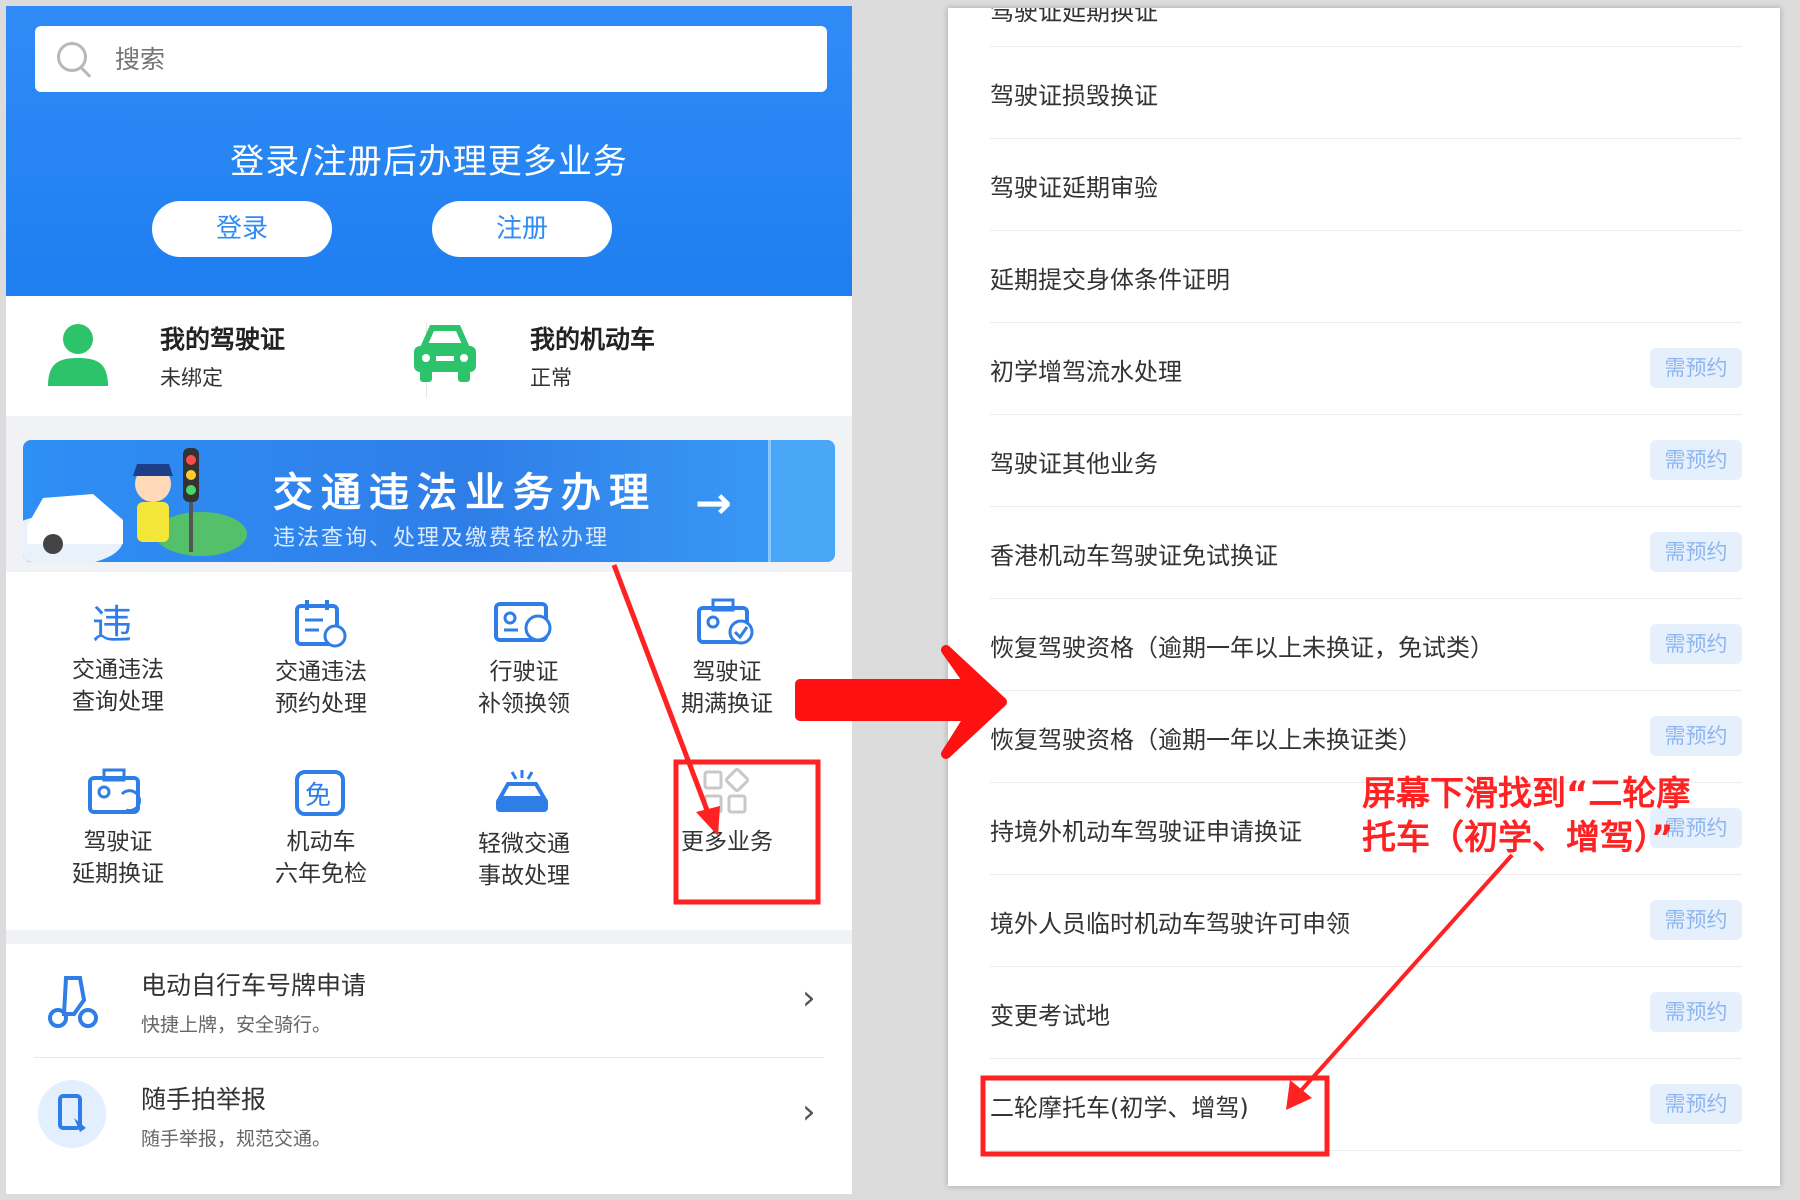 The image size is (1800, 1200). Describe the element at coordinates (1074, 188) in the screenshot. I see `list-item-label: 驾驶证延期审验` at that location.